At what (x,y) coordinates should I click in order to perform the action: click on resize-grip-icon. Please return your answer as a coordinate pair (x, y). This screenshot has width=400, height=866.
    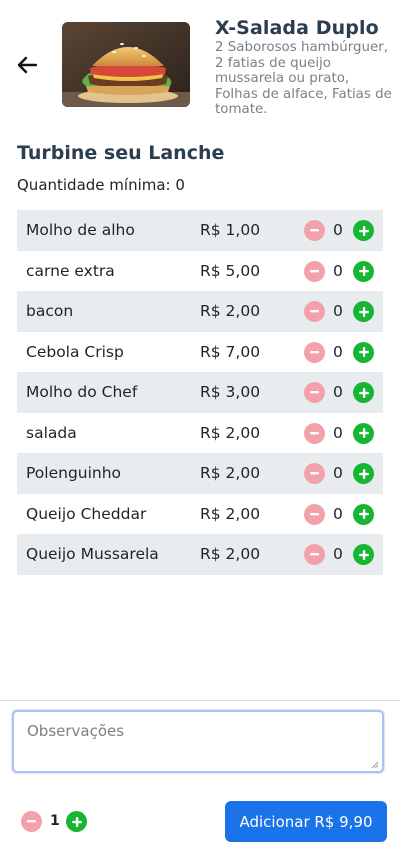
    Looking at the image, I should click on (375, 765).